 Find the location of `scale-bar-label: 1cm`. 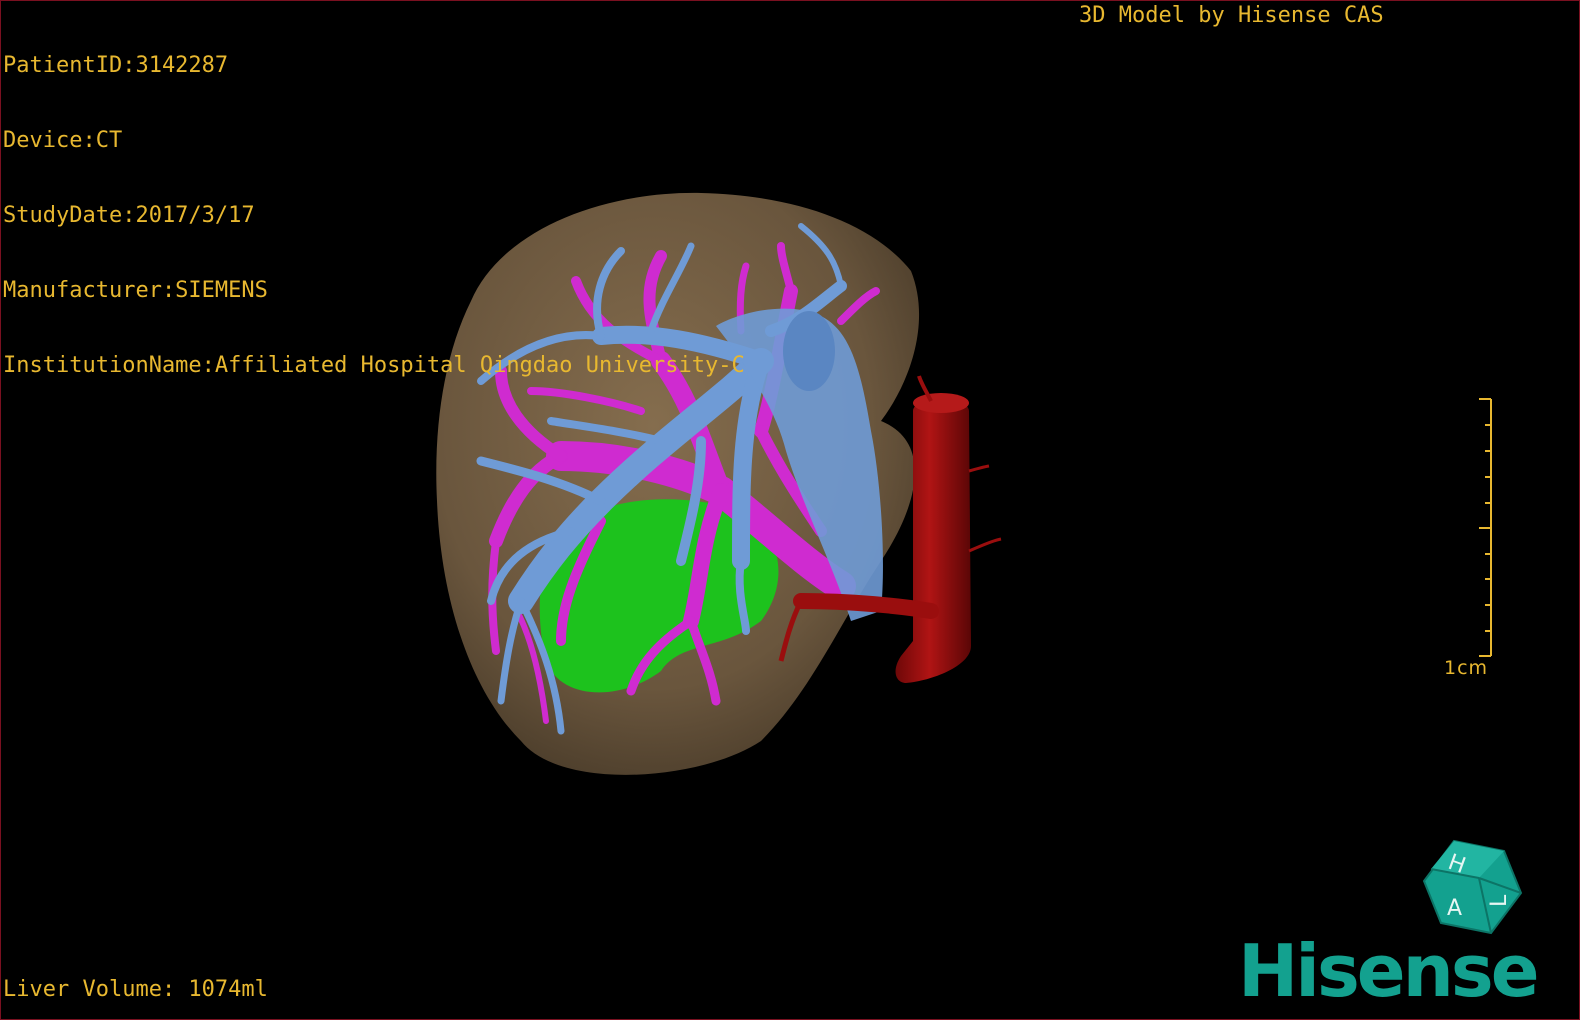

scale-bar-label: 1cm is located at coordinates (1466, 668).